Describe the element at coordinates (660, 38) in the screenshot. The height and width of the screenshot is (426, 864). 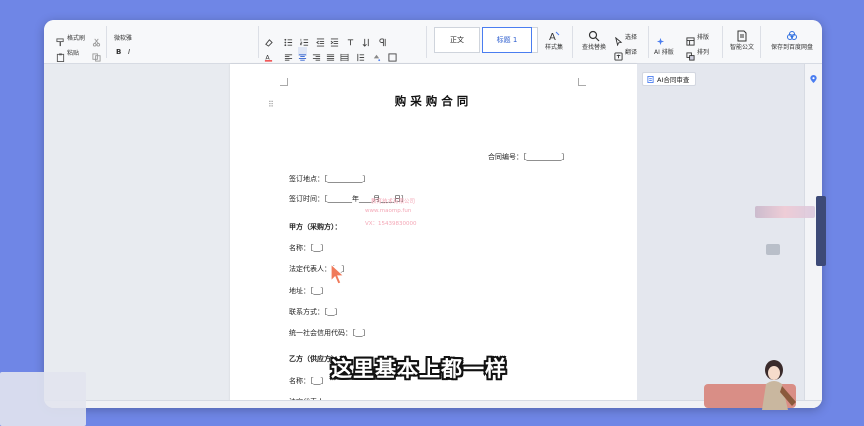
I see `ai-layout-icon` at that location.